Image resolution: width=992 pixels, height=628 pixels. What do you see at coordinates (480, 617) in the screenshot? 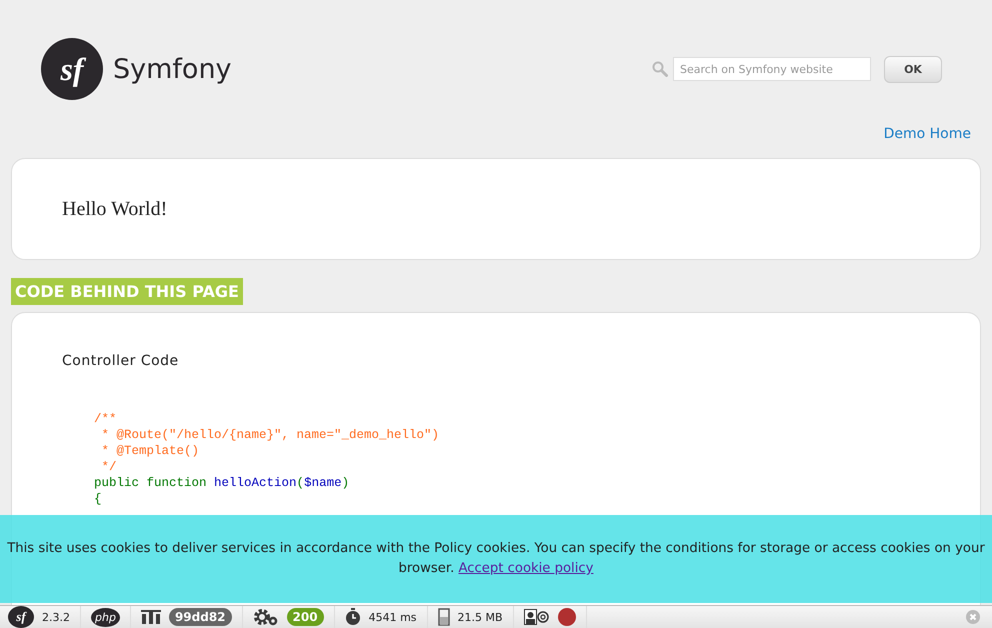
I see `memory-text: 21.5 MB` at bounding box center [480, 617].